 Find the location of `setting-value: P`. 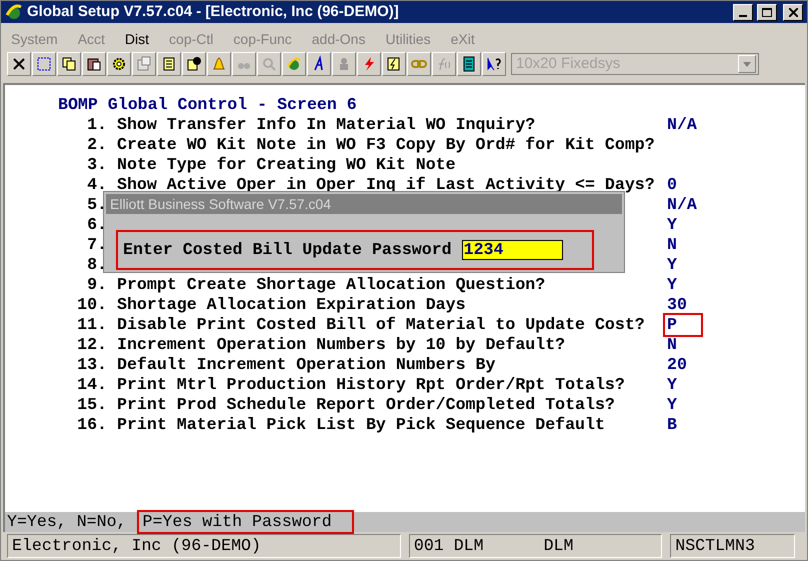

setting-value: P is located at coordinates (683, 325).